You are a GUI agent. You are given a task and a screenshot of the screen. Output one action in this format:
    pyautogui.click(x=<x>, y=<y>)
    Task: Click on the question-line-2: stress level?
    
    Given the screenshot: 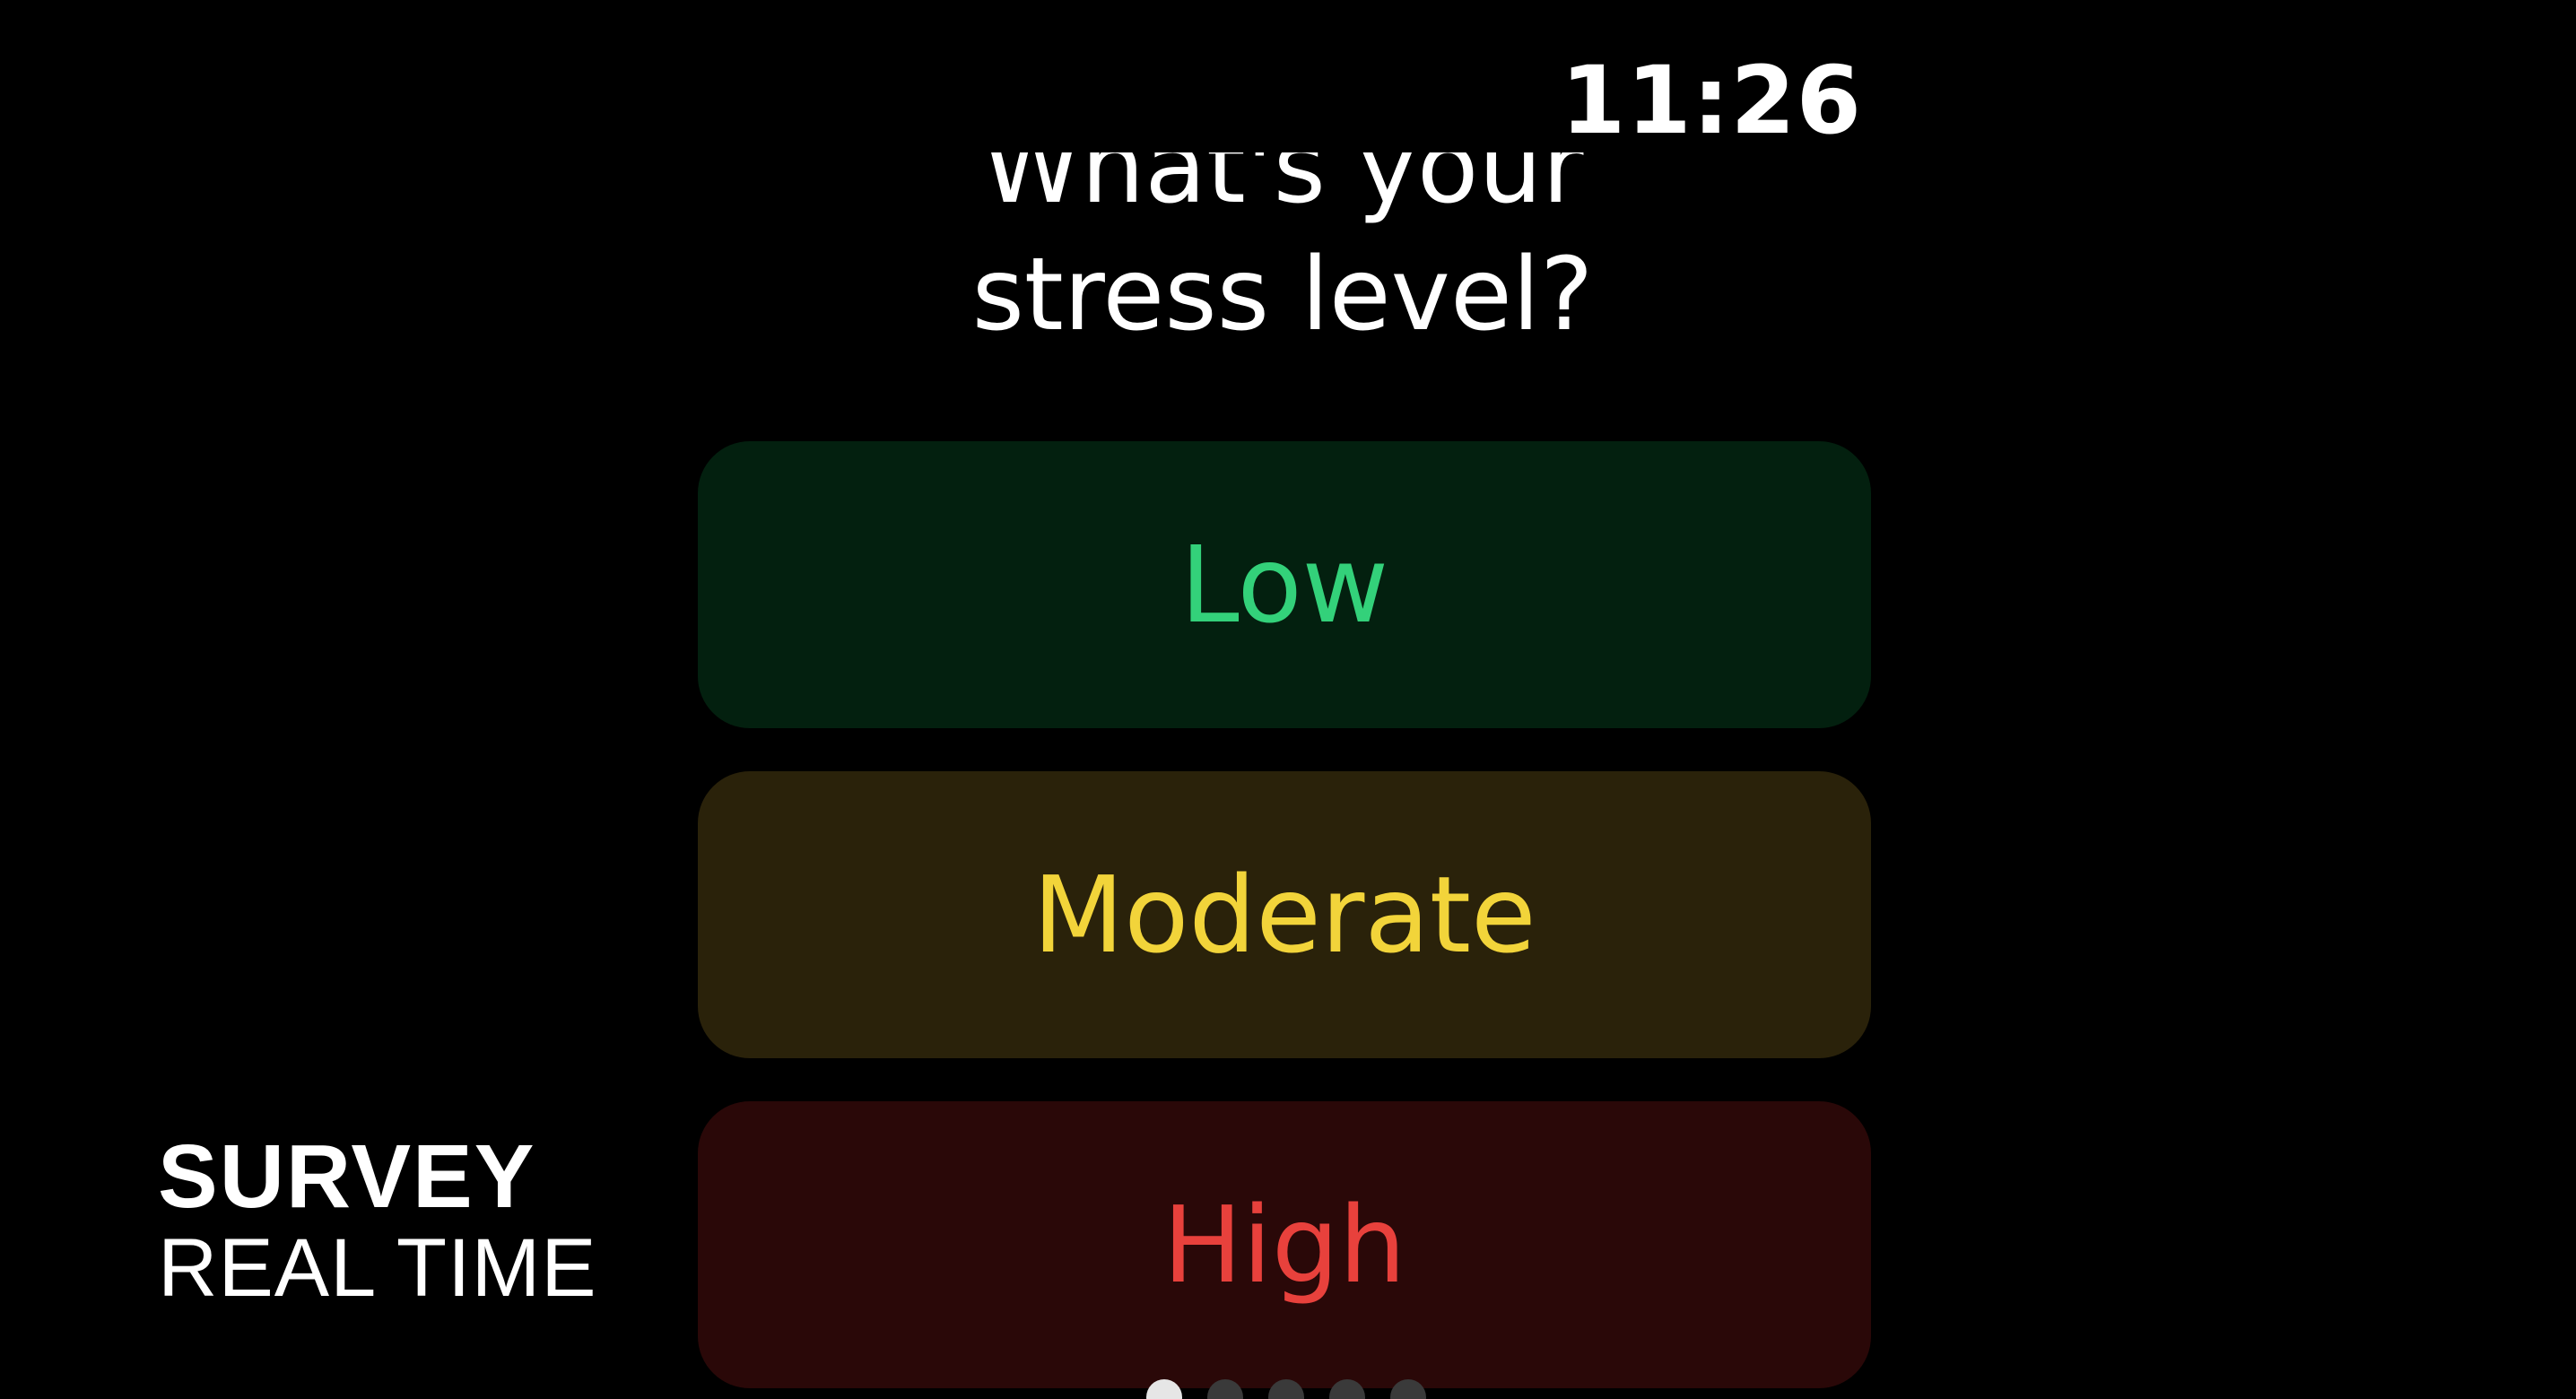 What is the action you would take?
    pyautogui.click(x=1282, y=295)
    